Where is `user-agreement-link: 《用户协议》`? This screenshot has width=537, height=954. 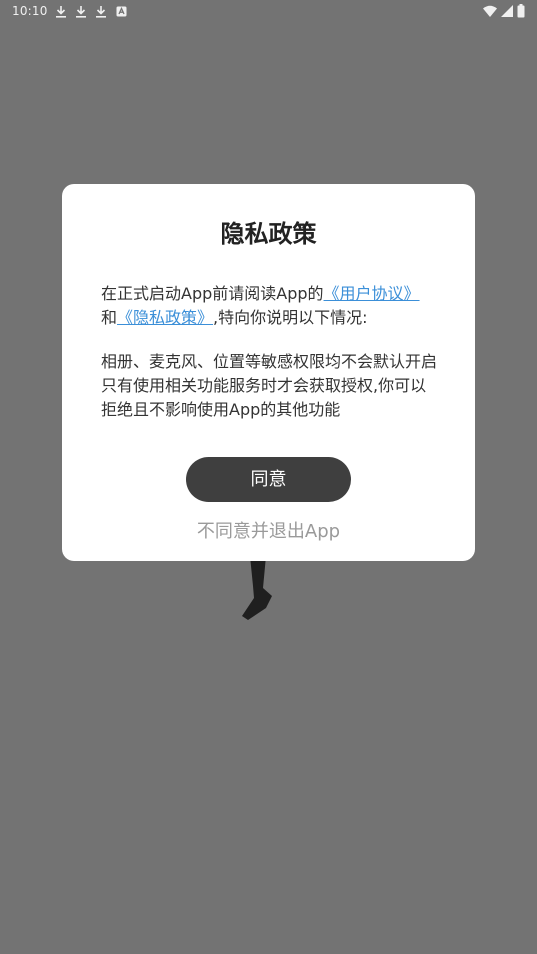
user-agreement-link: 《用户协议》 is located at coordinates (372, 293).